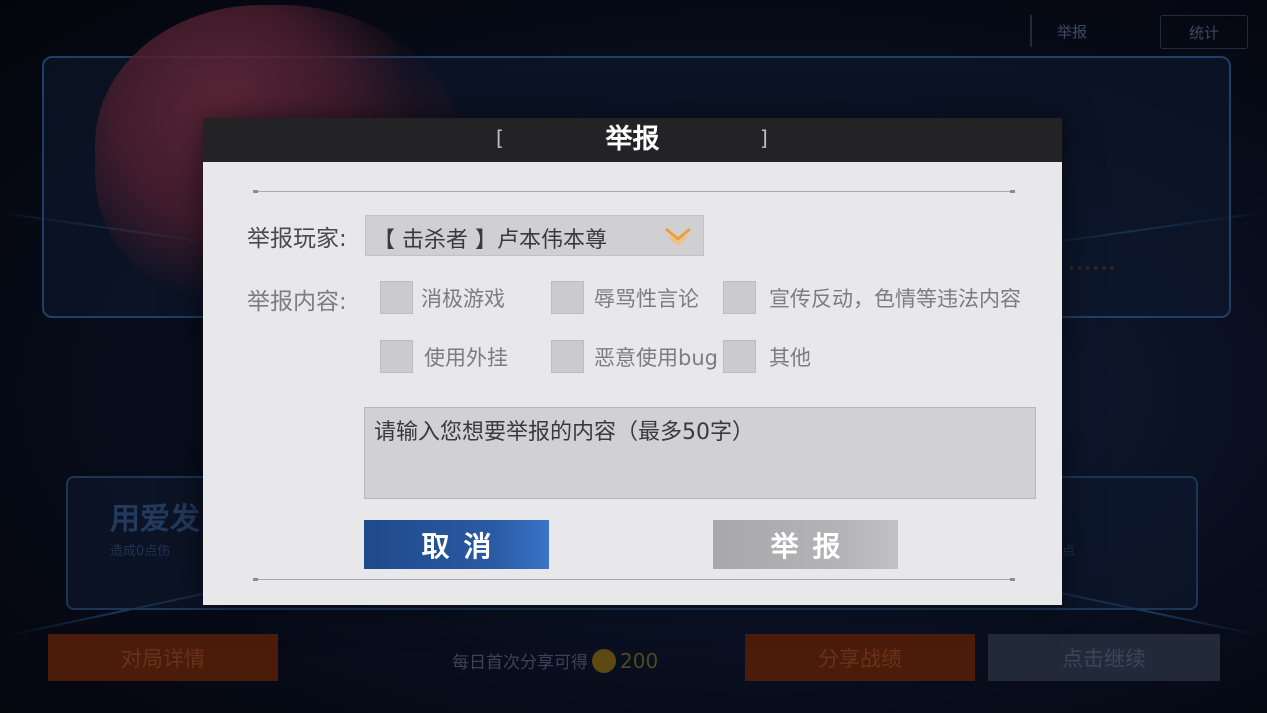 This screenshot has height=713, width=1267. What do you see at coordinates (634, 191) in the screenshot?
I see `top-divider` at bounding box center [634, 191].